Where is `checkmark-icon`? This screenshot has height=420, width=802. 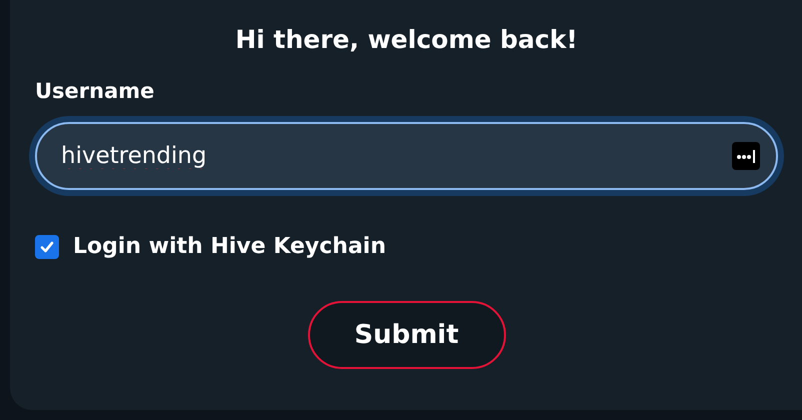
checkmark-icon is located at coordinates (47, 246).